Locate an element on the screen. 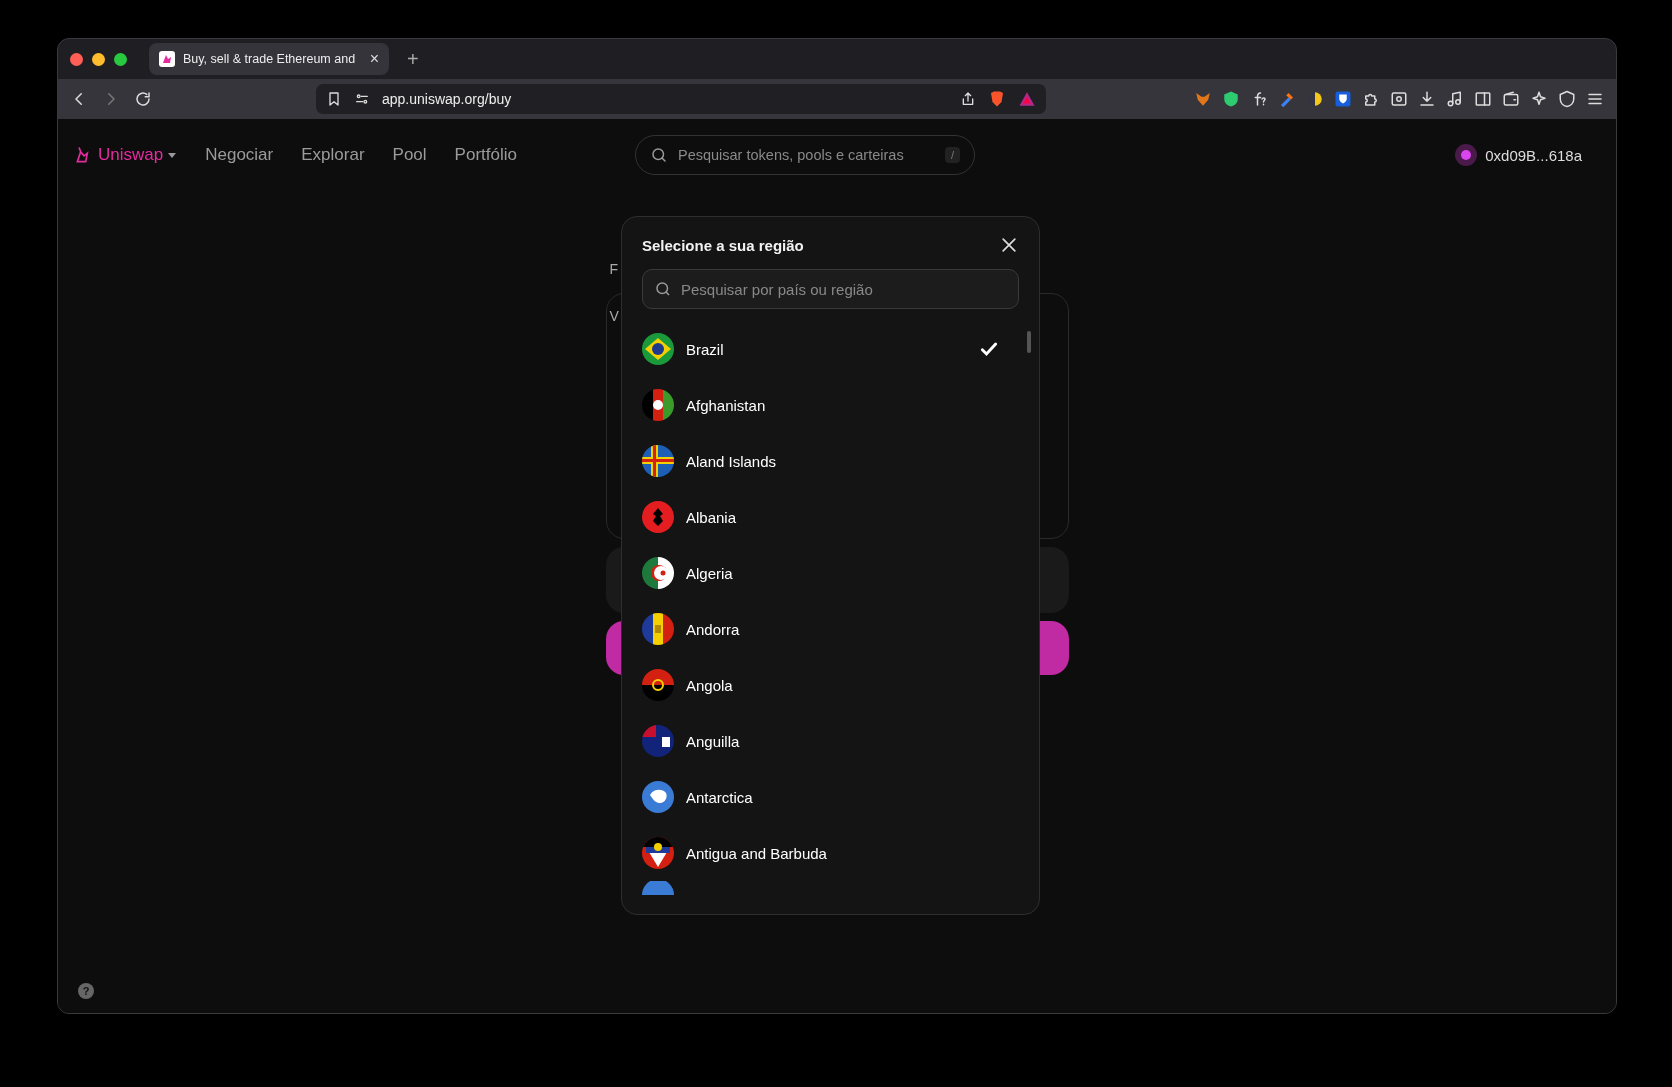 The height and width of the screenshot is (1087, 1672). shield-icon is located at coordinates (1231, 99).